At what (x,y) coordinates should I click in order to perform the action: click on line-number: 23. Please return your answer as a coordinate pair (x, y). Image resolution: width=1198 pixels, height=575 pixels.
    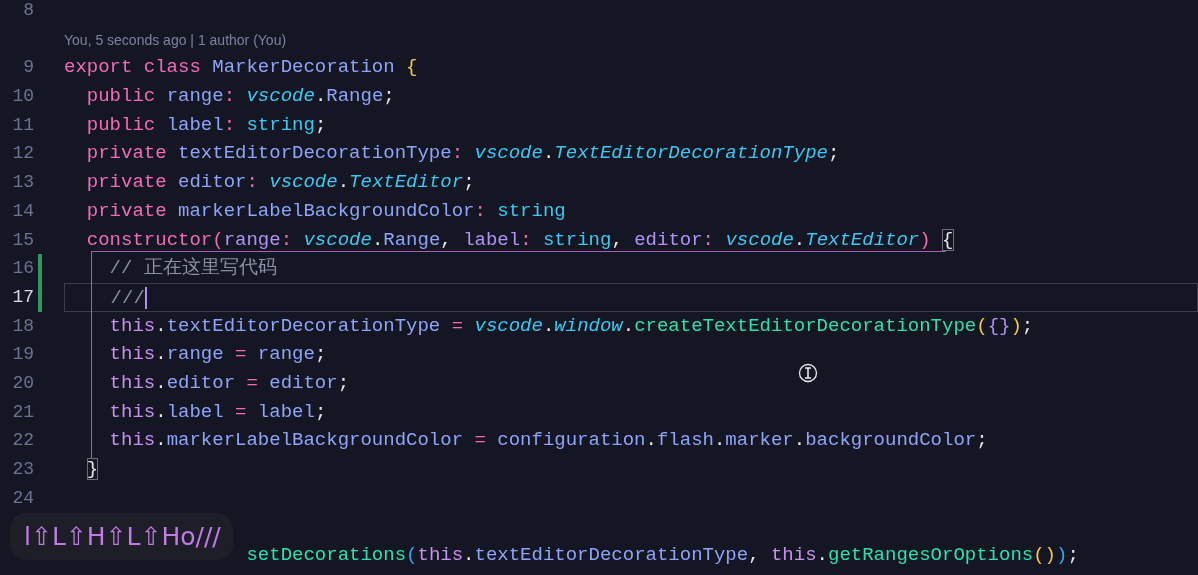
    Looking at the image, I should click on (23, 469).